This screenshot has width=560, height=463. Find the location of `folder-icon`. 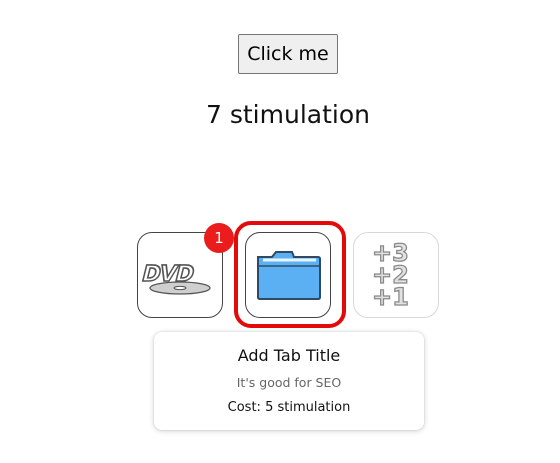

folder-icon is located at coordinates (289, 275).